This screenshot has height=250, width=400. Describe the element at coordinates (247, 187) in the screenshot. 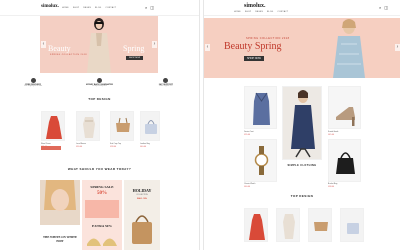

I see `product-price: £60.00` at that location.